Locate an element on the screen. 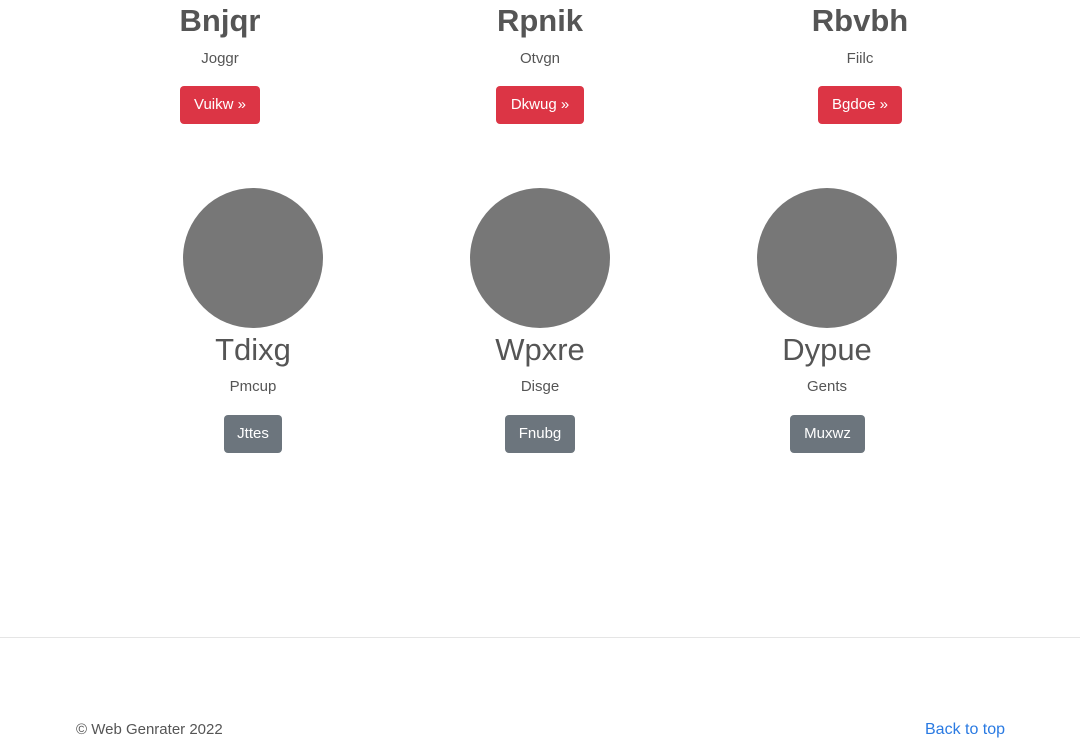 This screenshot has width=1080, height=742. vuikw-button: Vuikw » is located at coordinates (220, 105).